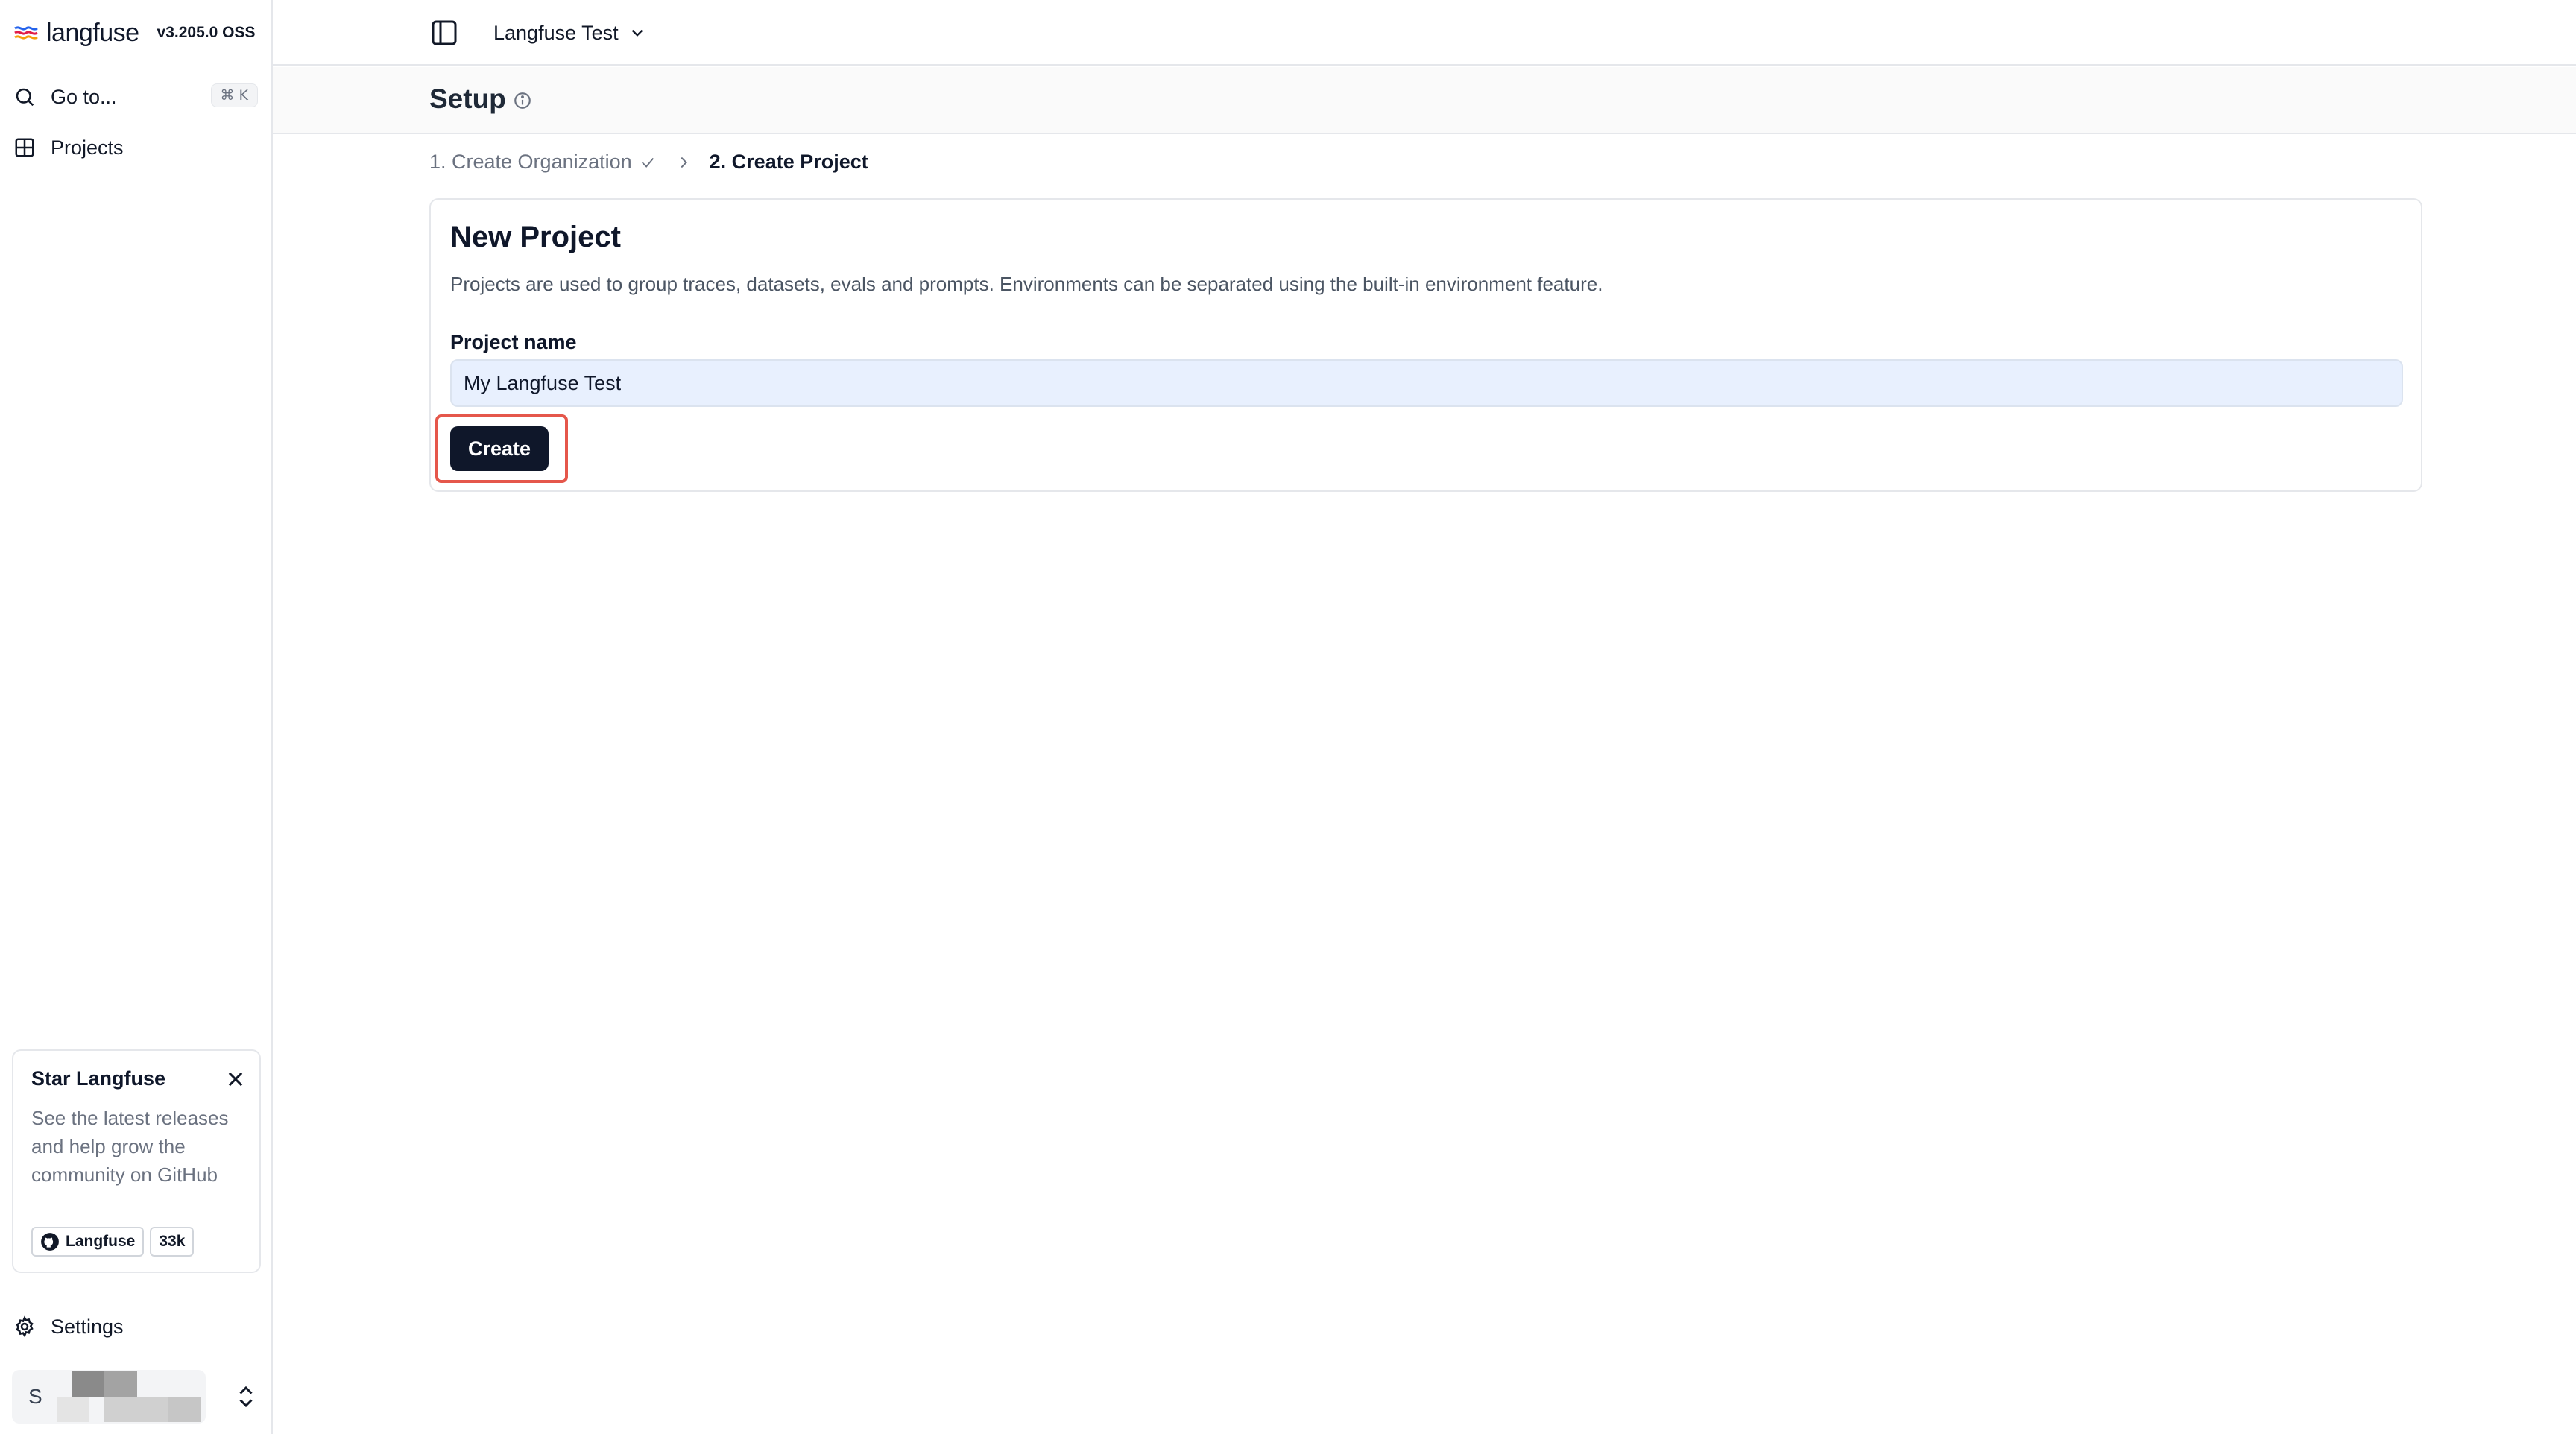 The image size is (2576, 1434). What do you see at coordinates (236, 1079) in the screenshot?
I see `close-icon` at bounding box center [236, 1079].